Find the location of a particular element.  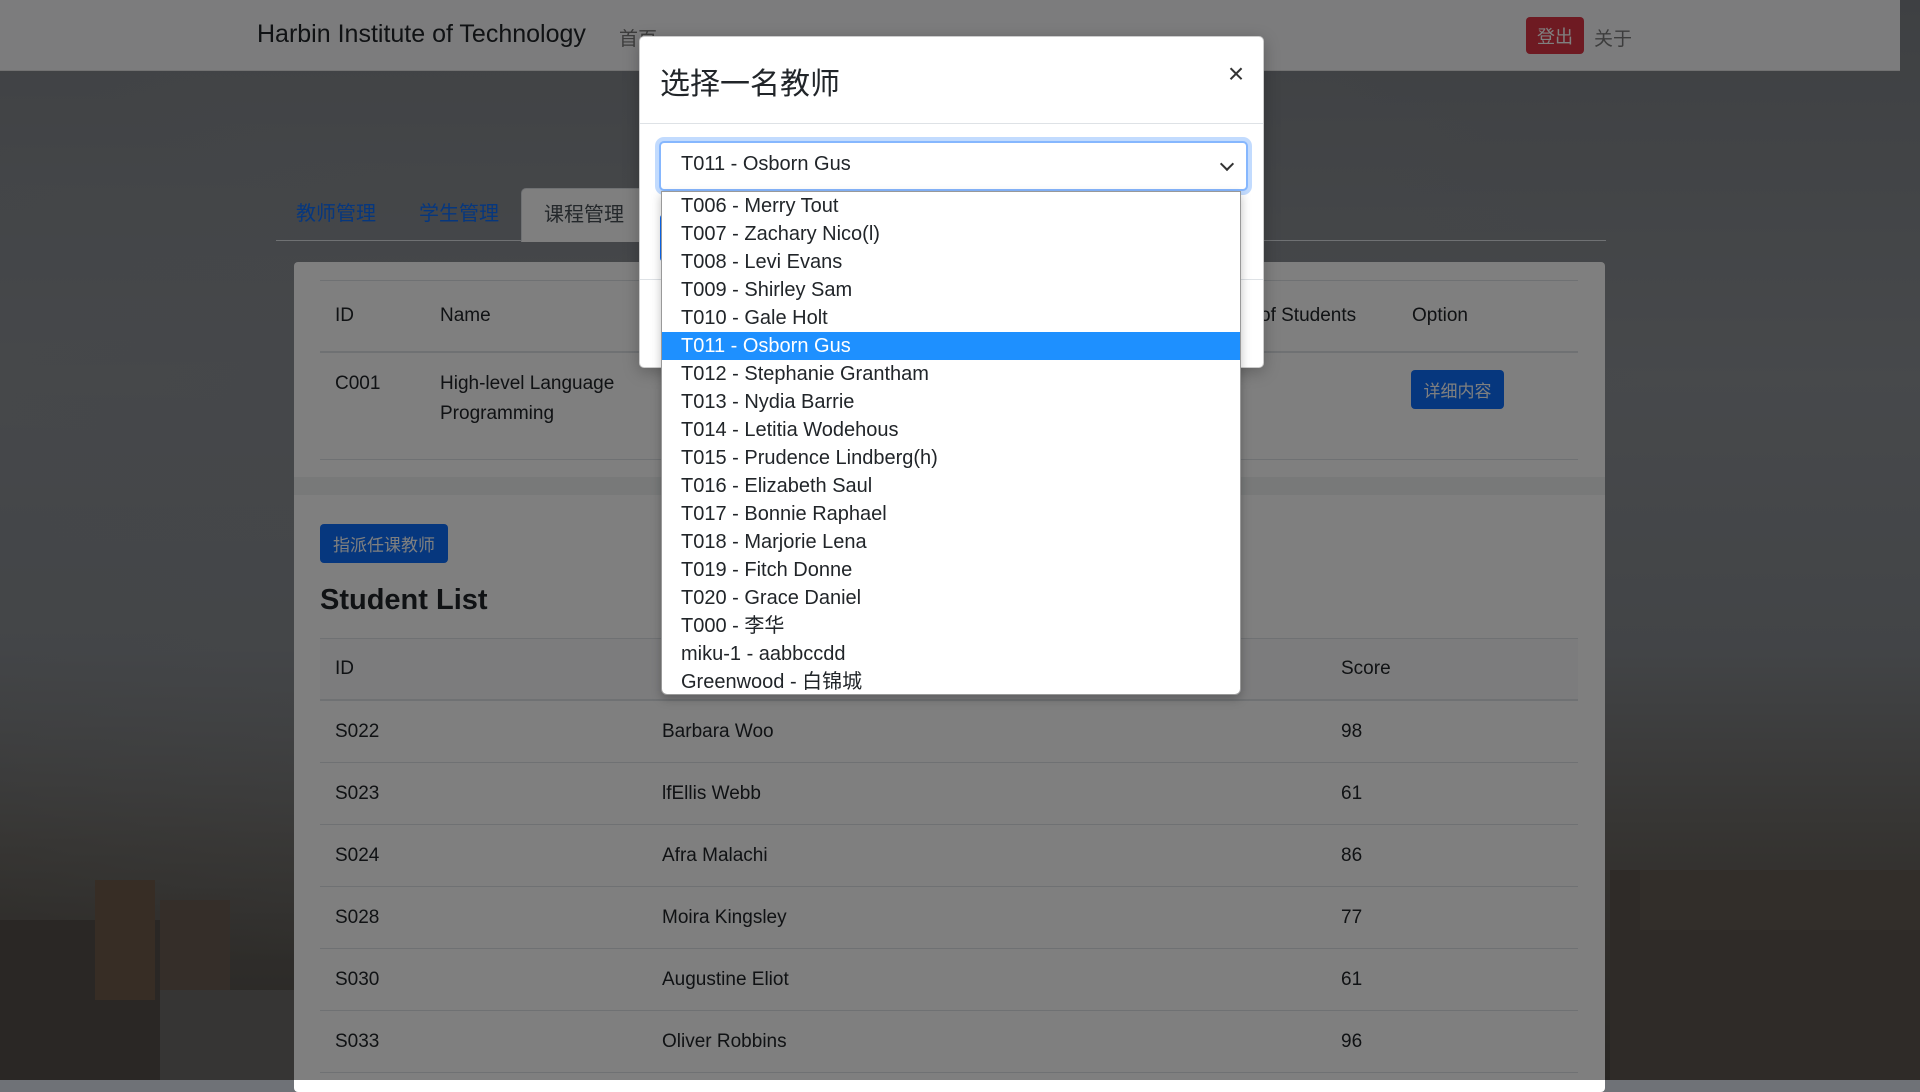

teacher-option: T010 - Gale Holt is located at coordinates (951, 318).